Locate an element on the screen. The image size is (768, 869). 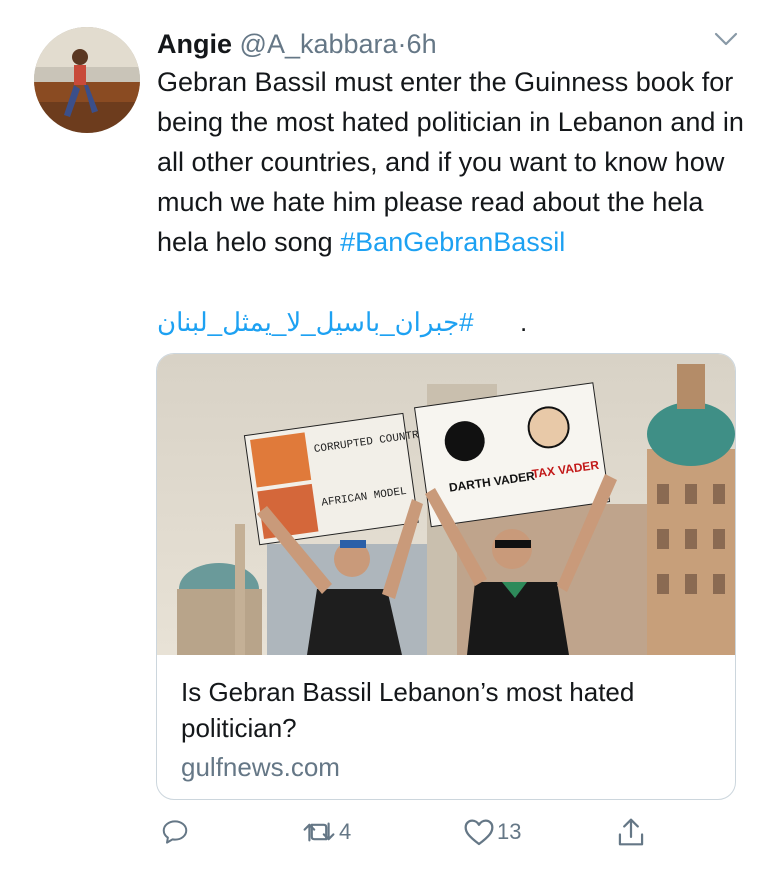
share-icon is located at coordinates (631, 832).